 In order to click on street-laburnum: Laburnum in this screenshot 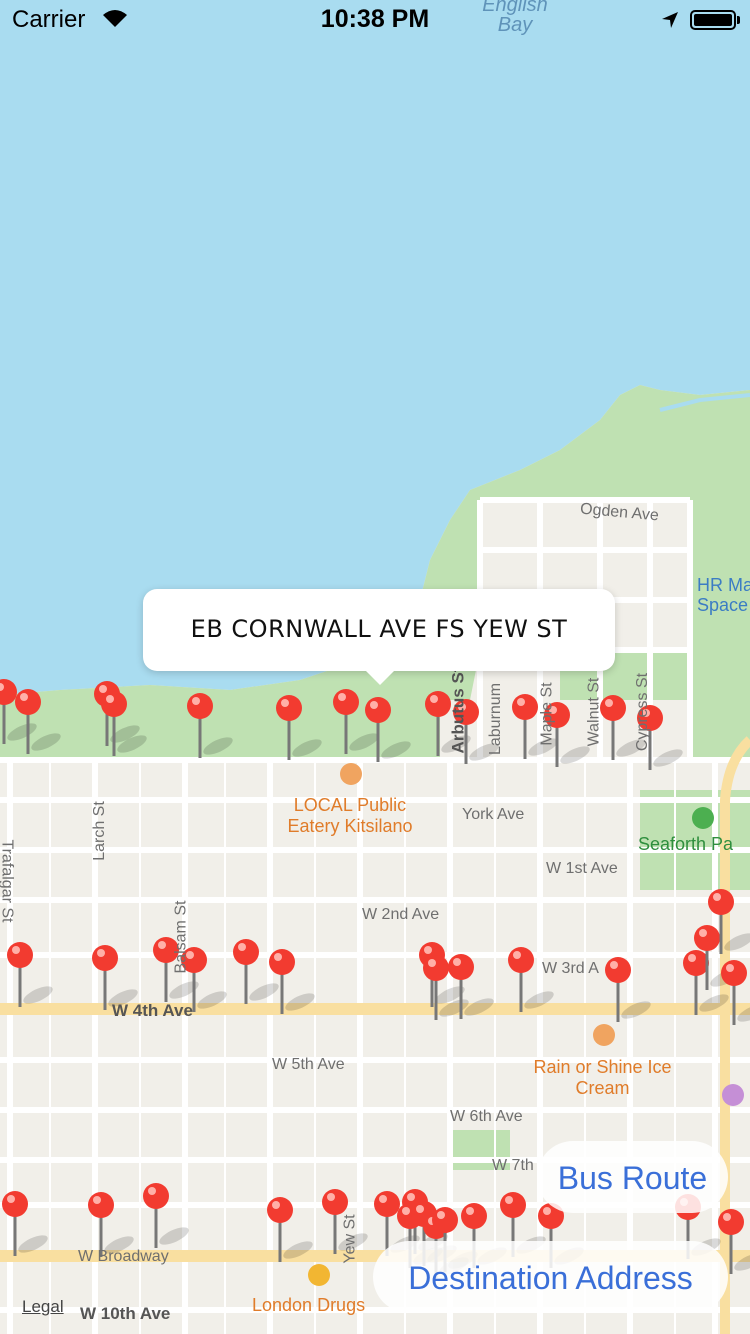, I will do `click(496, 719)`.